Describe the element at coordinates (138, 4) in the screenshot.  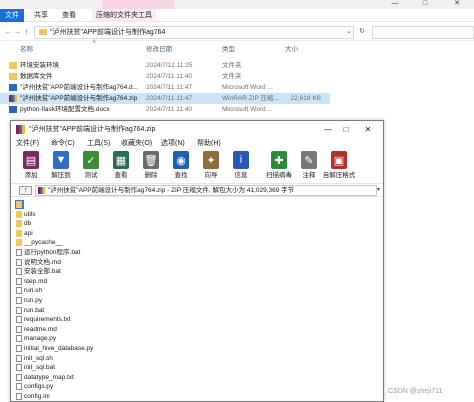
I see `context-tab-label` at that location.